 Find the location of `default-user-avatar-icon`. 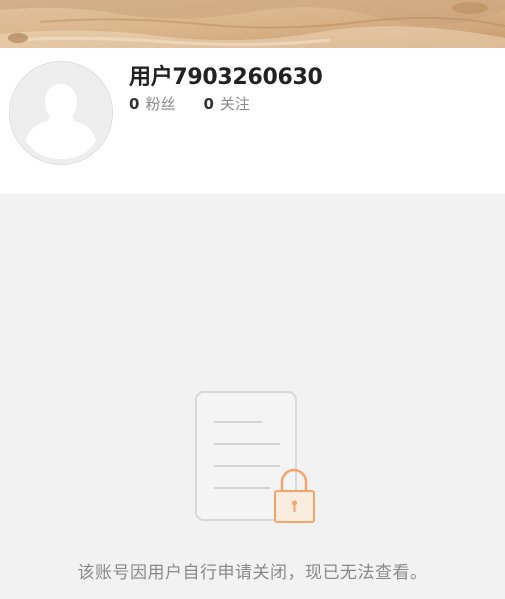

default-user-avatar-icon is located at coordinates (61, 113).